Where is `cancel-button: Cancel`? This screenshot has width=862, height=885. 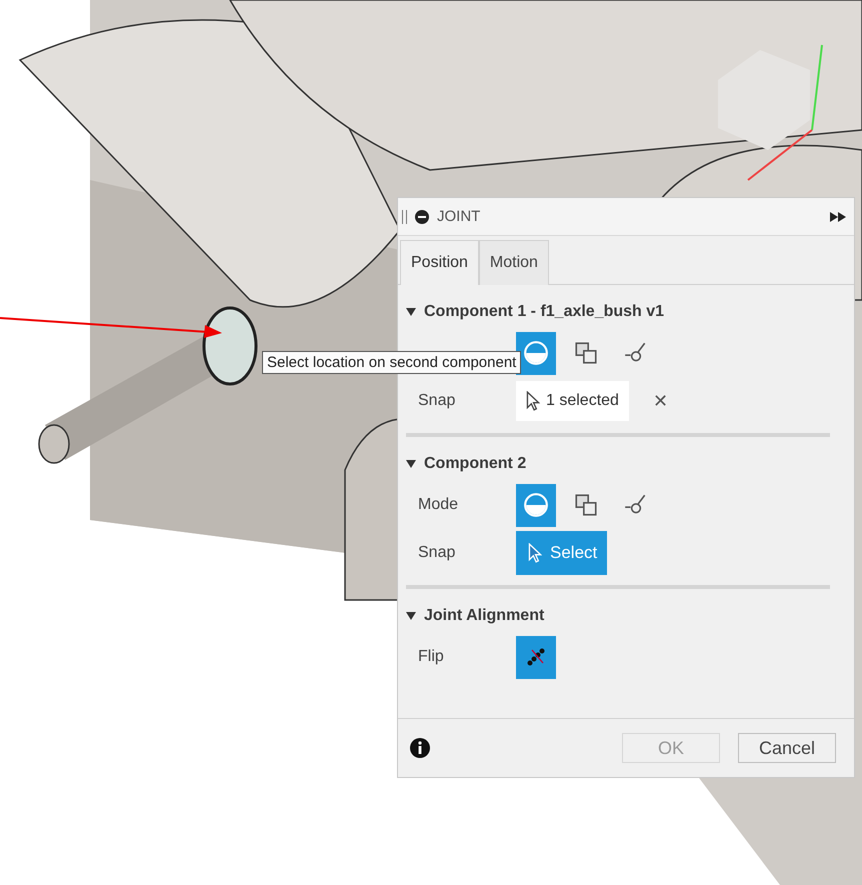
cancel-button: Cancel is located at coordinates (787, 748).